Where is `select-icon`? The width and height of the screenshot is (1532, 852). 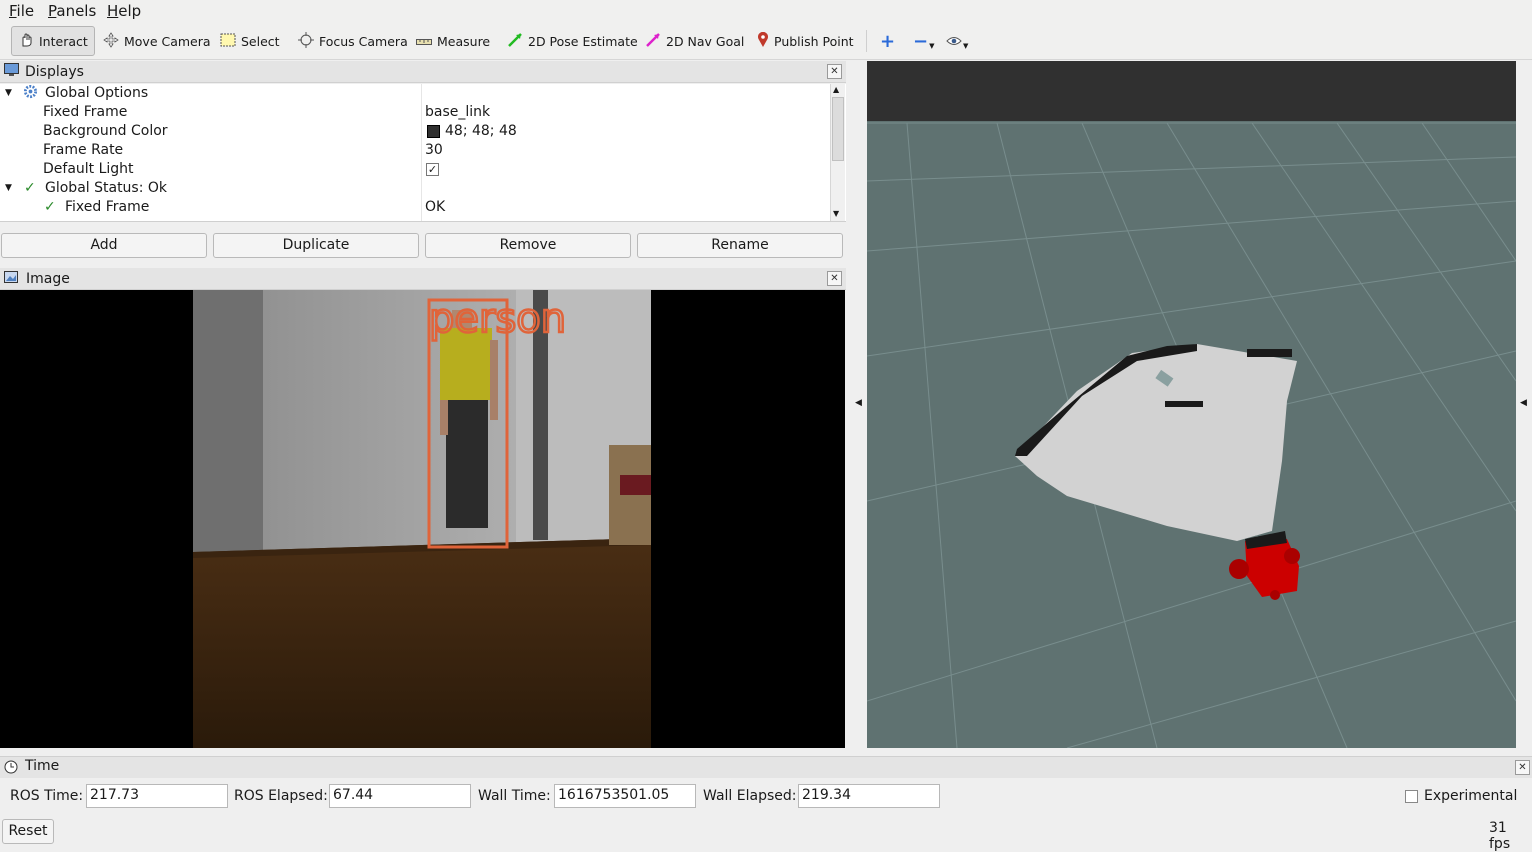
select-icon is located at coordinates (228, 41).